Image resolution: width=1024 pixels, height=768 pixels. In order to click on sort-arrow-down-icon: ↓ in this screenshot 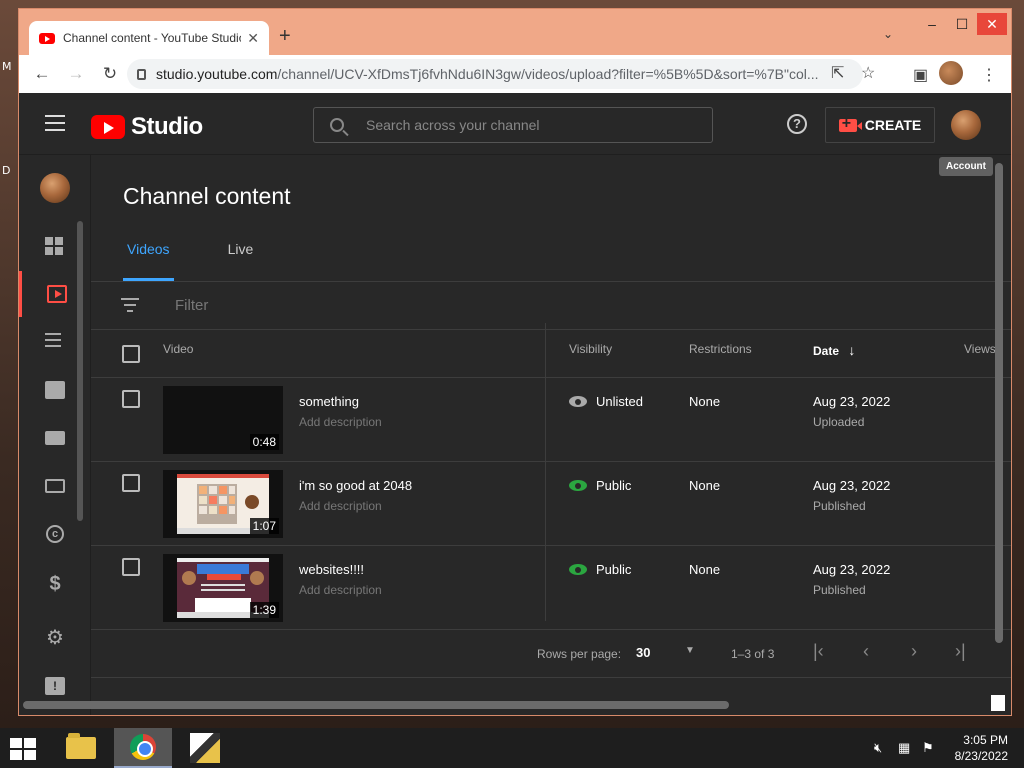, I will do `click(852, 350)`.